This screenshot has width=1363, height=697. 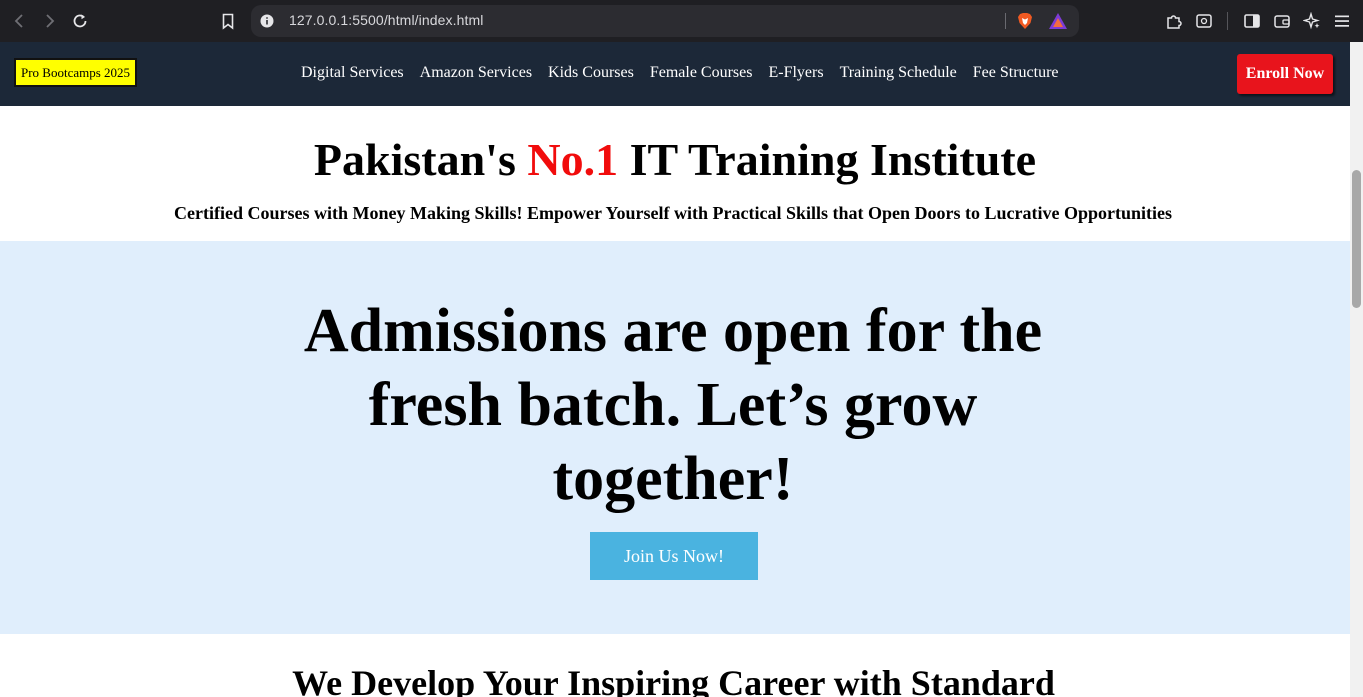 I want to click on nav-link-training-schedule: Training Schedule, so click(x=898, y=73).